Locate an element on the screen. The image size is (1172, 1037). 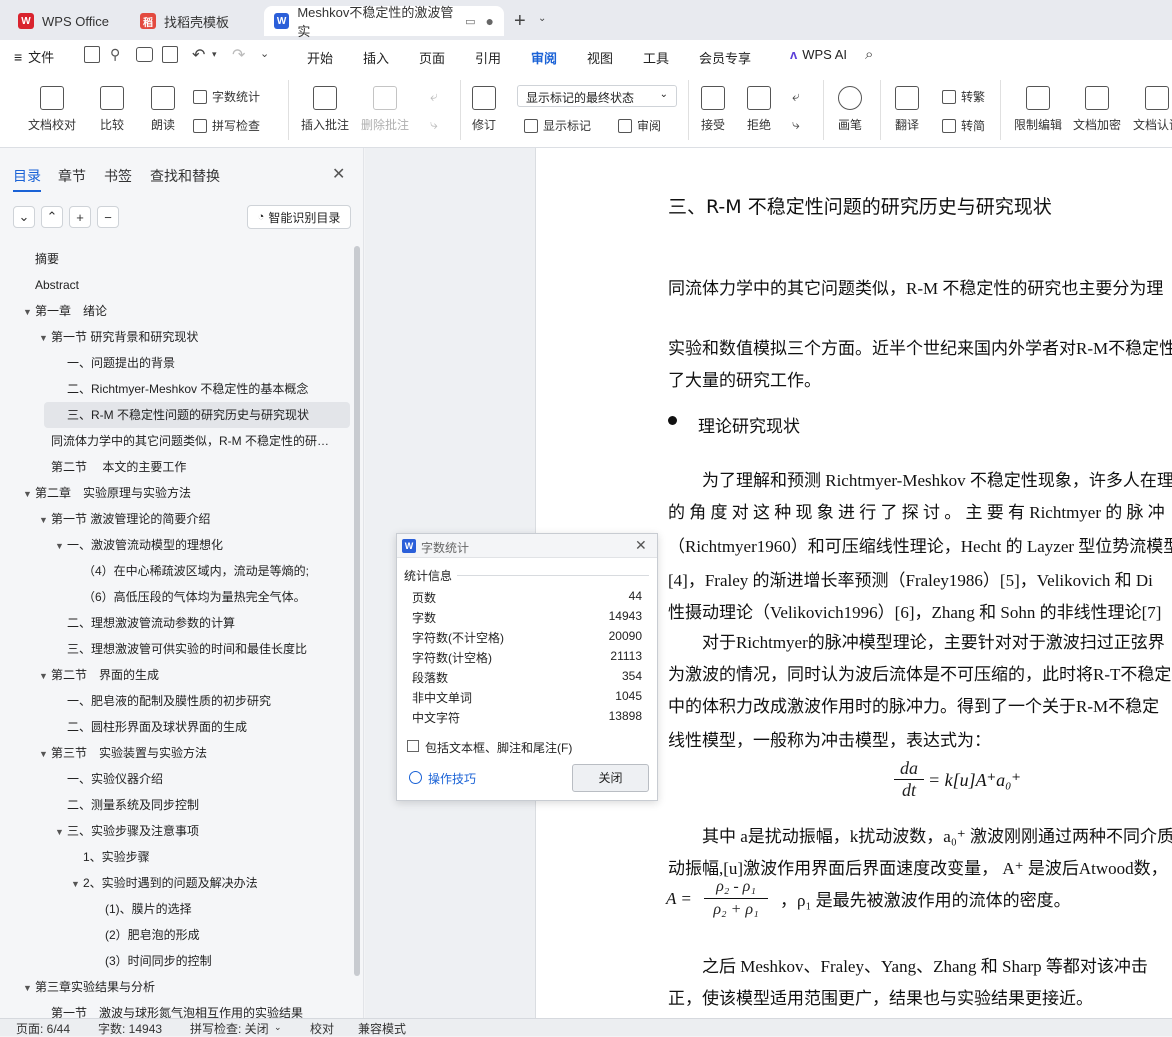
prev-change-icon: ⤶ is located at coordinates (796, 96).